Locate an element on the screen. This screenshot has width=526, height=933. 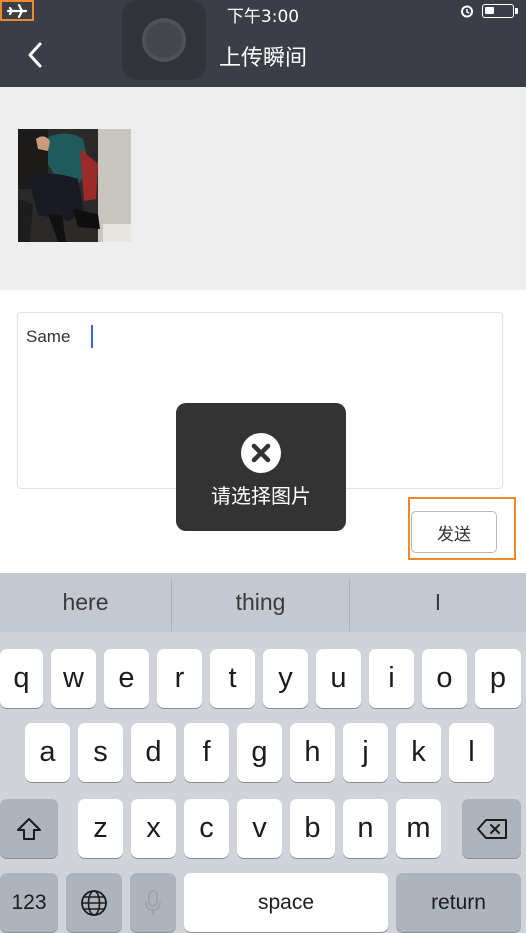
numbers-key: 123 is located at coordinates (29, 902).